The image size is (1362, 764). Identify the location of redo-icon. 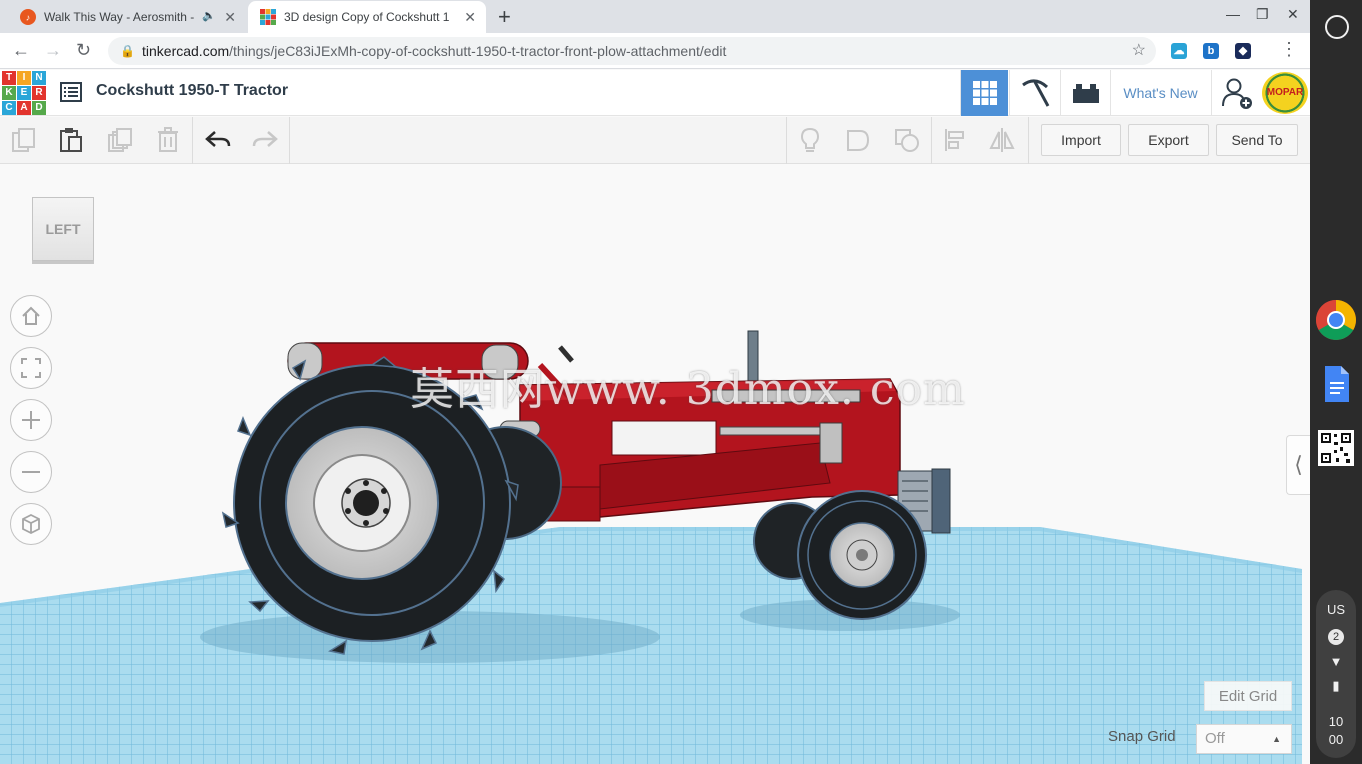
(265, 140).